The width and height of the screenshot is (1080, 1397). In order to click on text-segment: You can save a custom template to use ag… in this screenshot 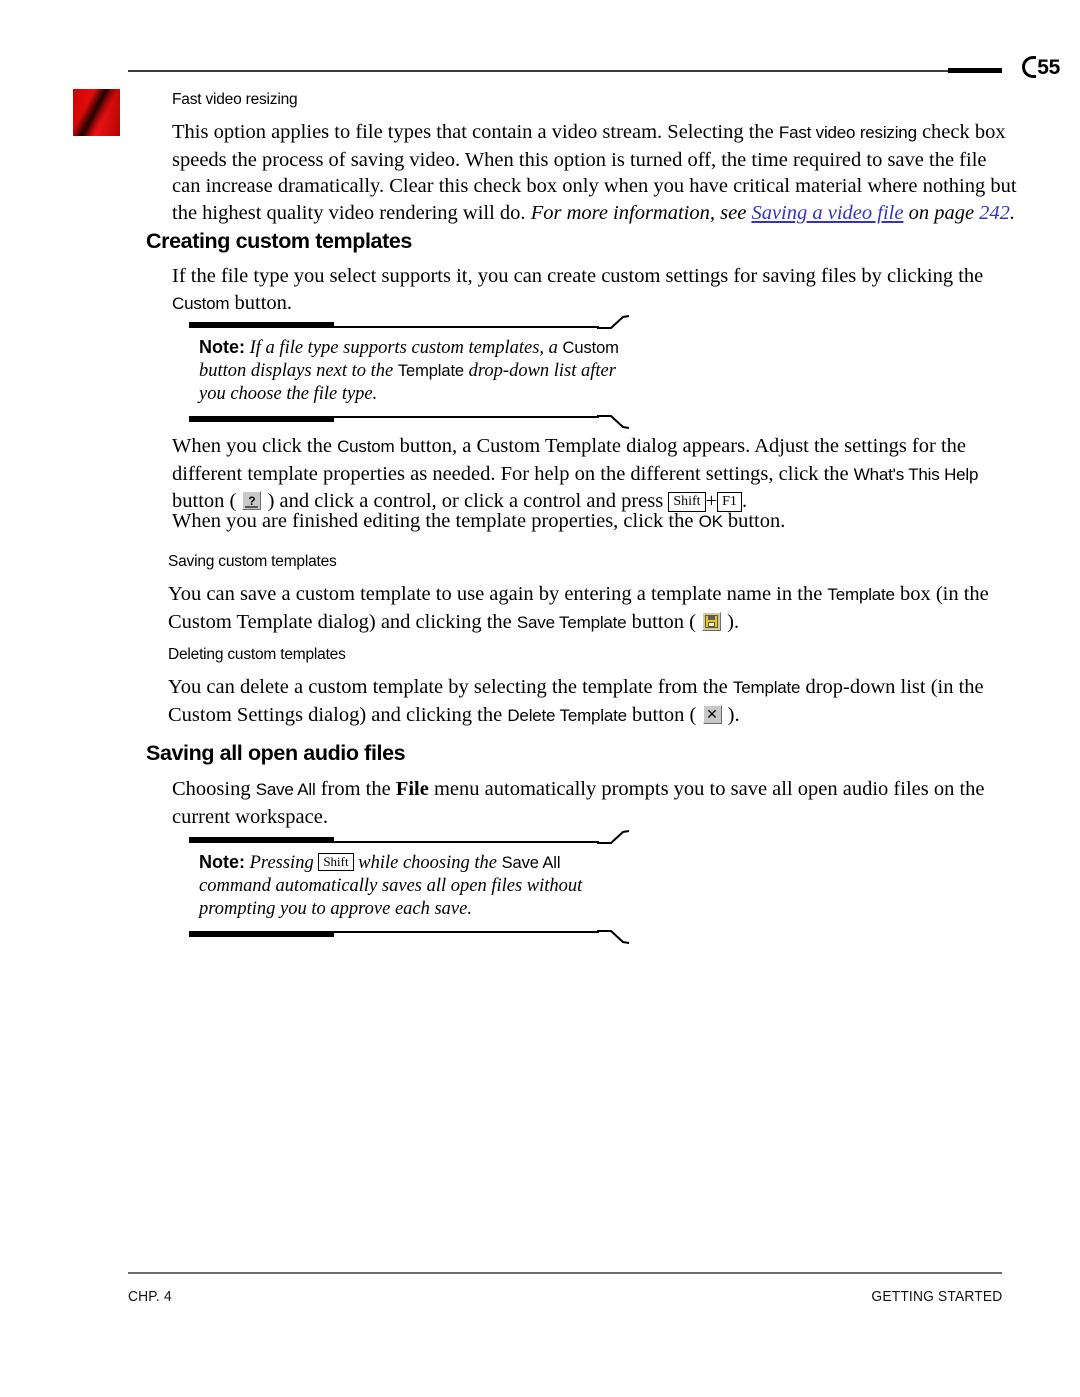, I will do `click(498, 594)`.